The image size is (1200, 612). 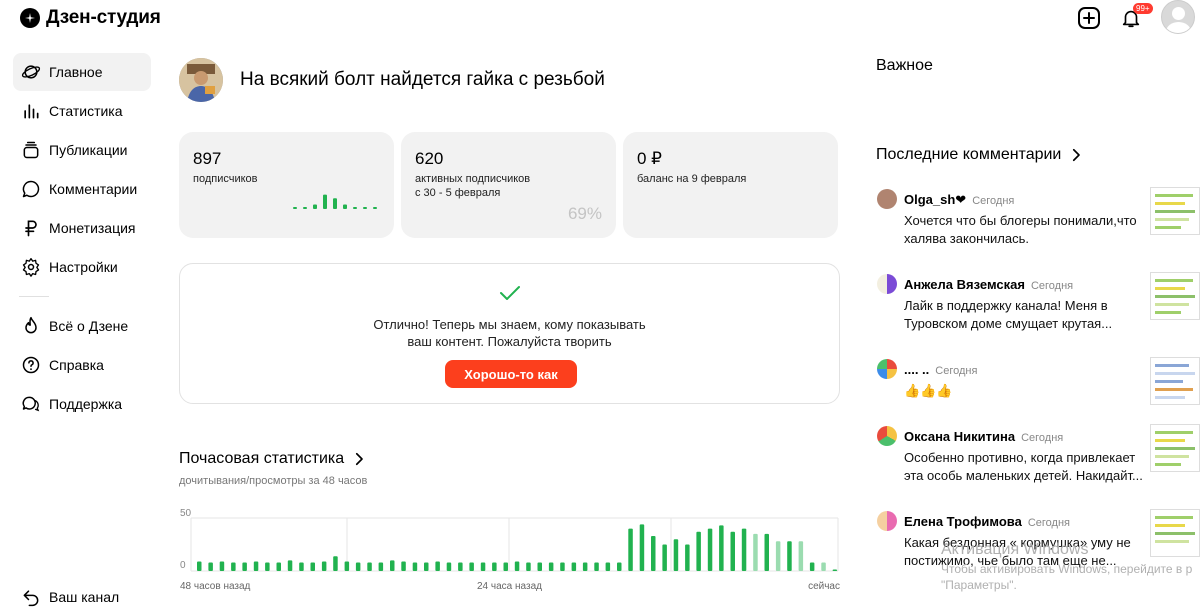 I want to click on sidebar-item-label: Главное, so click(x=76, y=72).